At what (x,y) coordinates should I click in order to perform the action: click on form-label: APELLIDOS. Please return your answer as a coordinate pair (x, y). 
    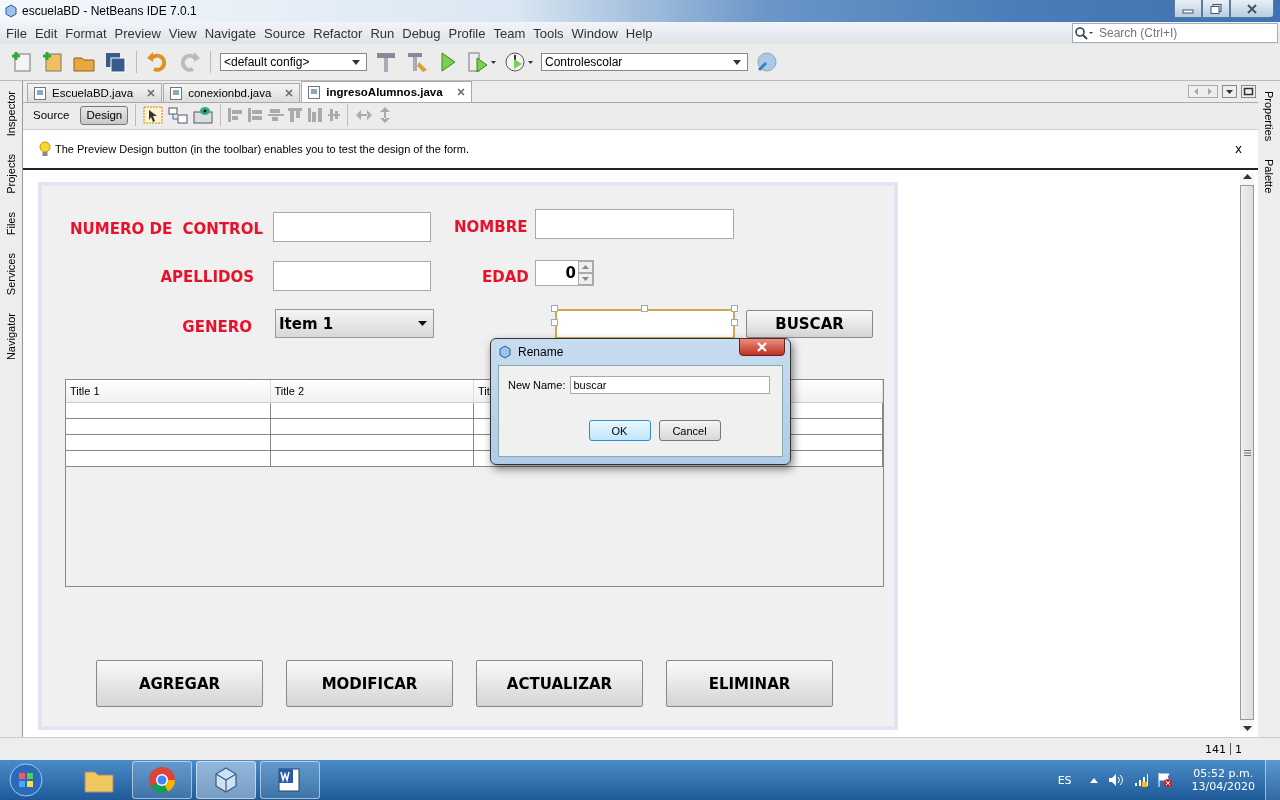
    Looking at the image, I should click on (206, 277).